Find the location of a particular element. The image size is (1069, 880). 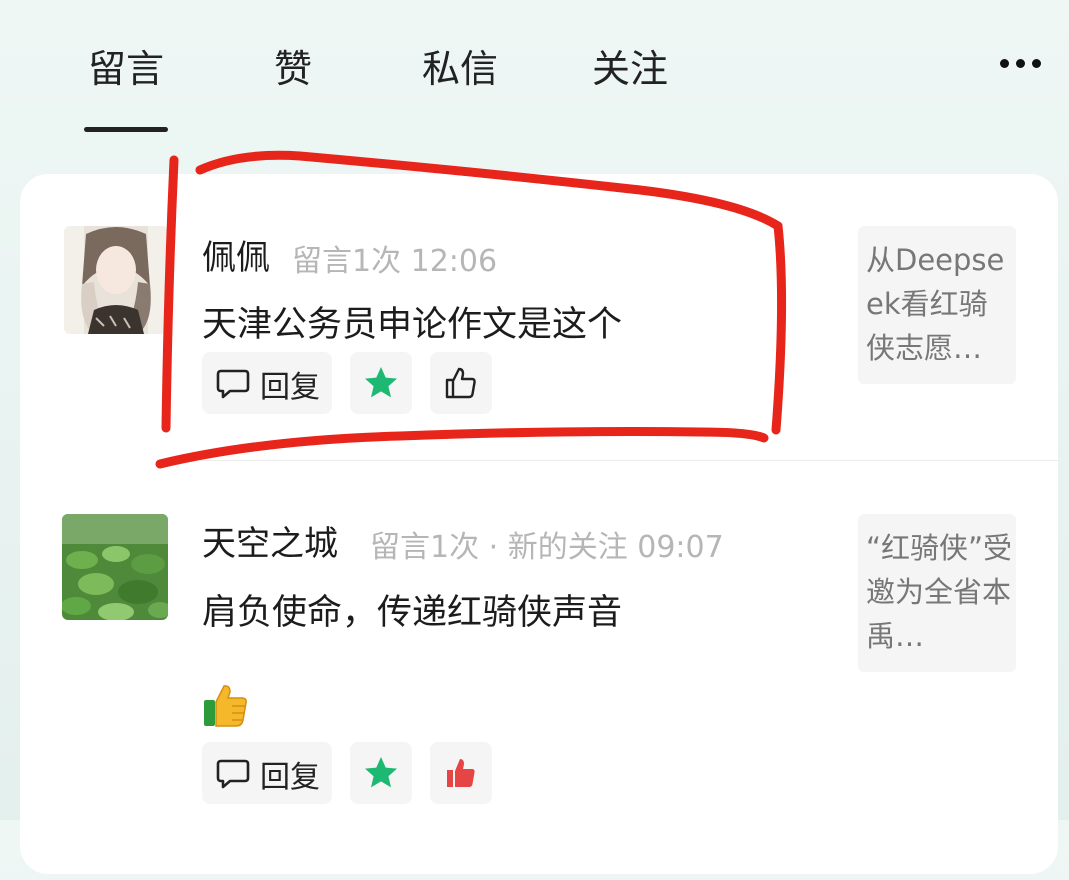

tab-likes: 赞 is located at coordinates (293, 69).